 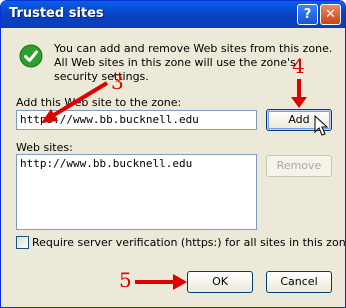 What do you see at coordinates (173, 14) in the screenshot?
I see `title-bar: Trusted sites ? ✕` at bounding box center [173, 14].